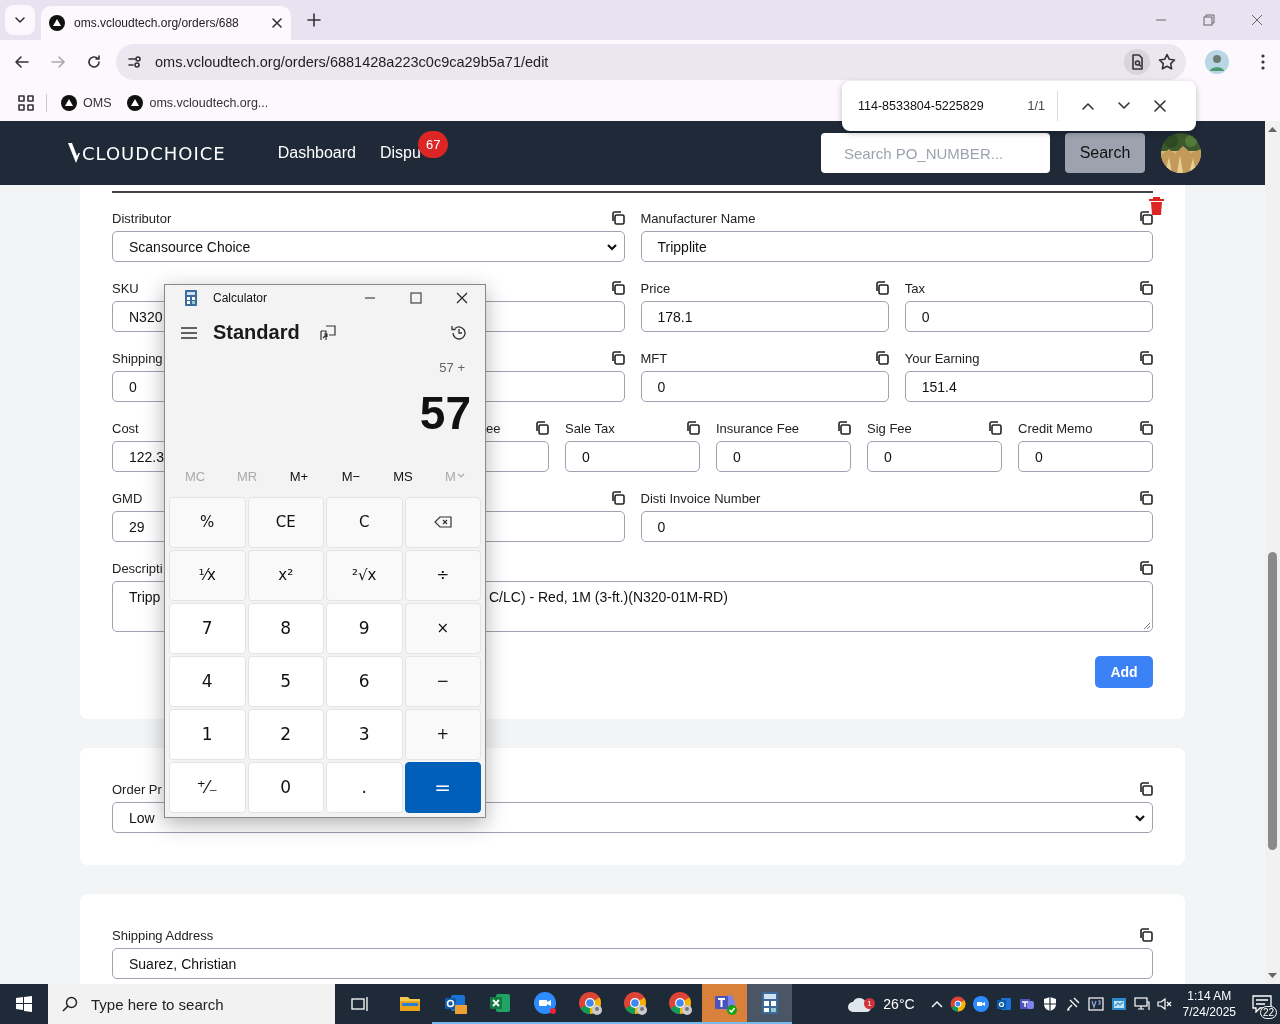  I want to click on calculator-key: ., so click(364, 787).